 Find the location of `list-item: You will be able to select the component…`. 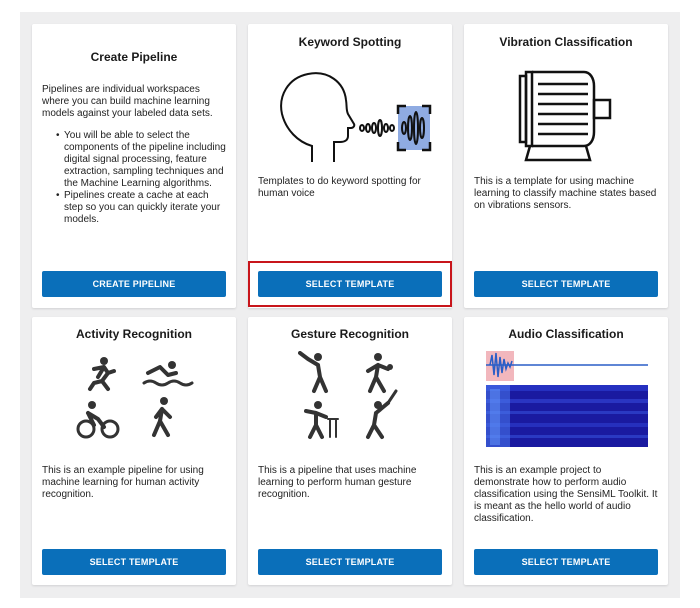

list-item: You will be able to select the component… is located at coordinates (136, 160).